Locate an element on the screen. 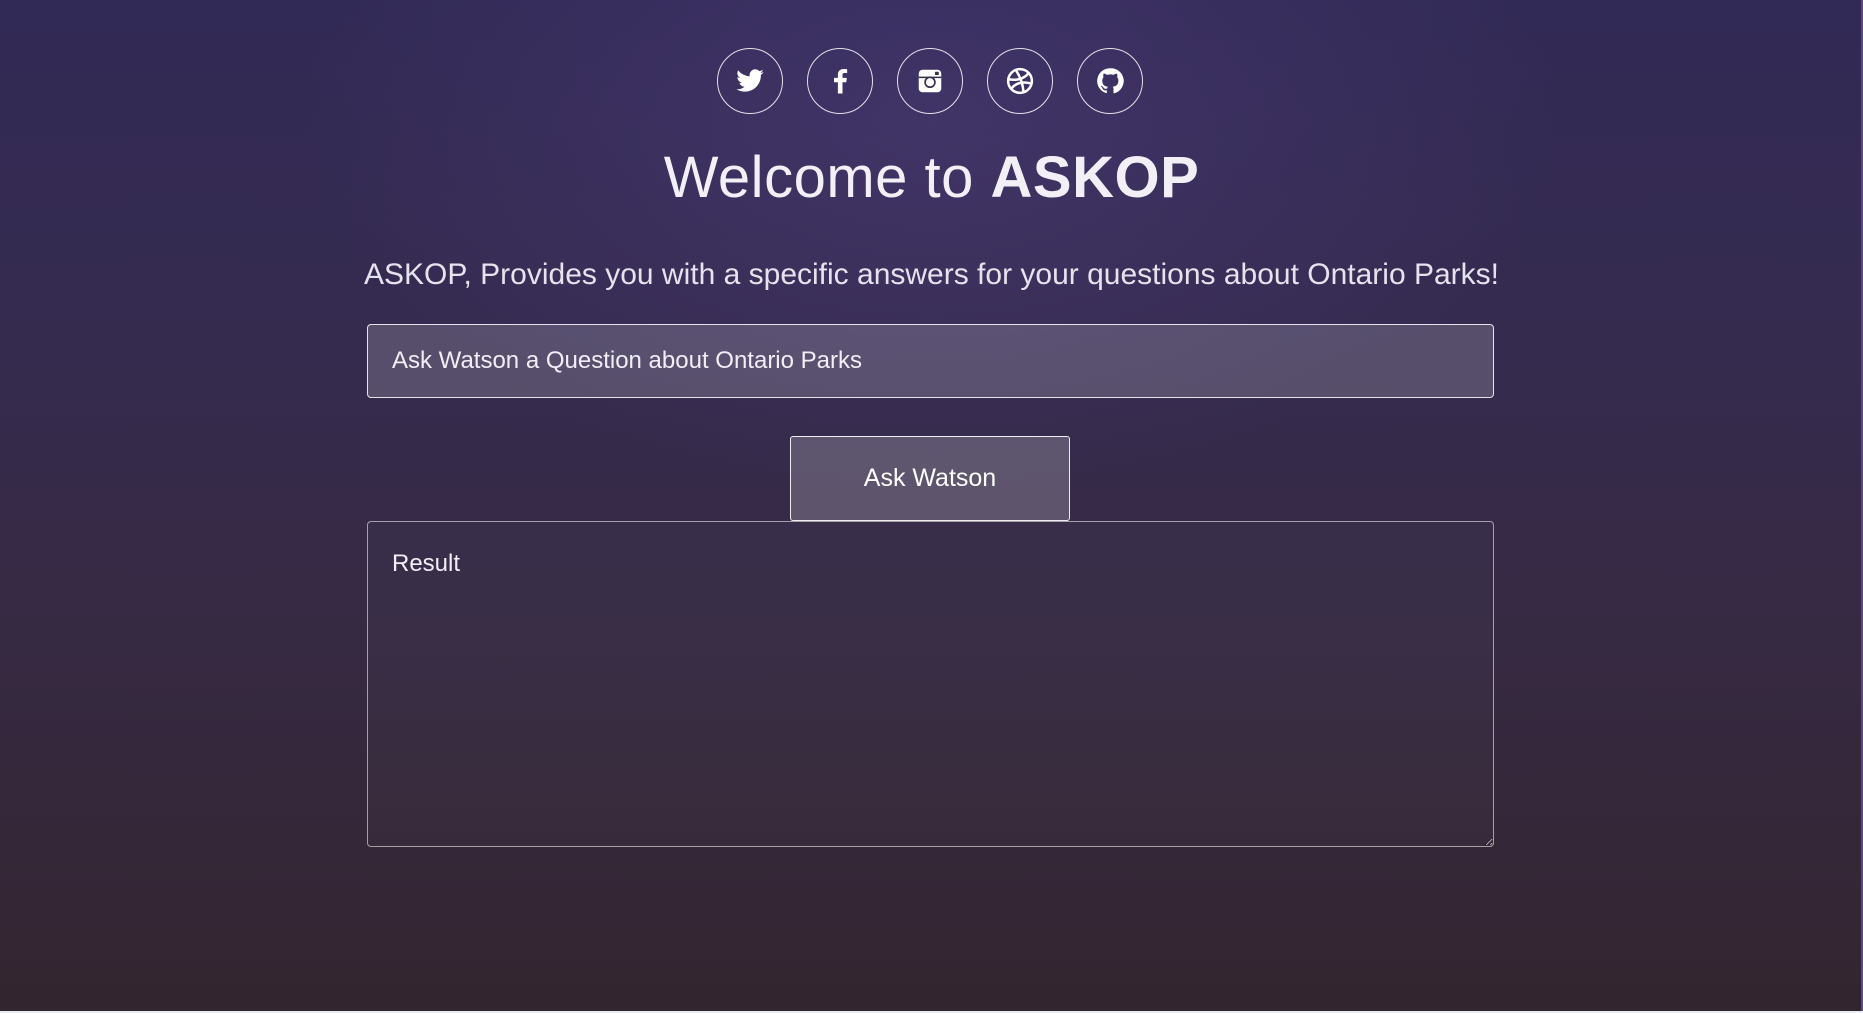 The image size is (1863, 1013). facebook-link is located at coordinates (840, 81).